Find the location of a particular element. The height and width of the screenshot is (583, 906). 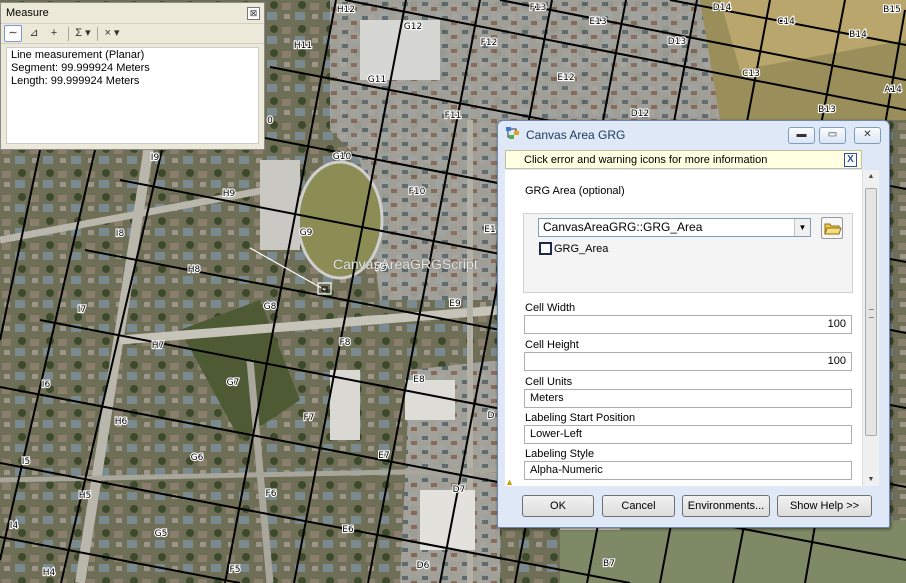

grid-cell-label: E8 is located at coordinates (419, 380).